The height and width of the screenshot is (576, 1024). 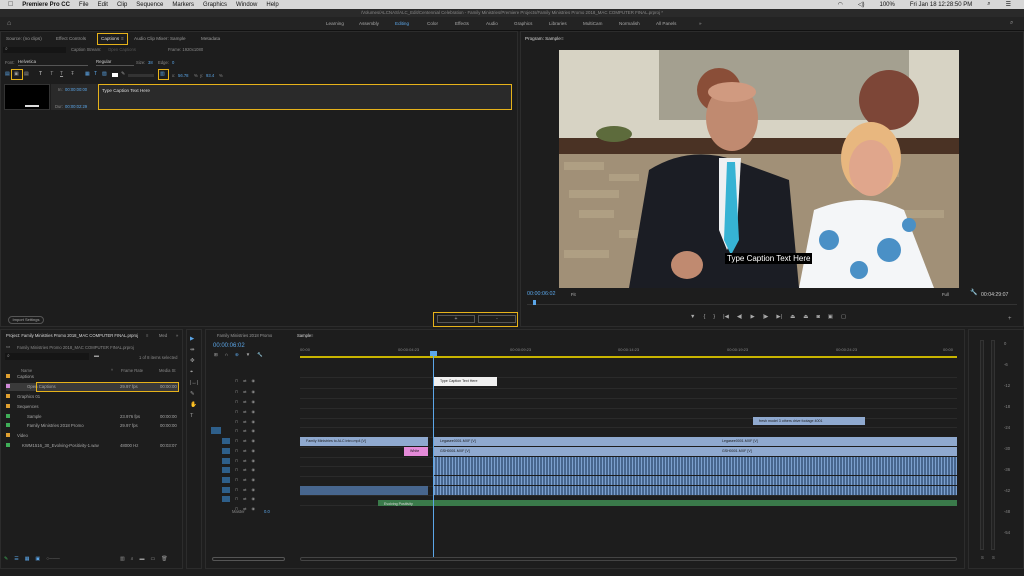 What do you see at coordinates (210, 38) in the screenshot?
I see `tab-metadata: Metadata` at bounding box center [210, 38].